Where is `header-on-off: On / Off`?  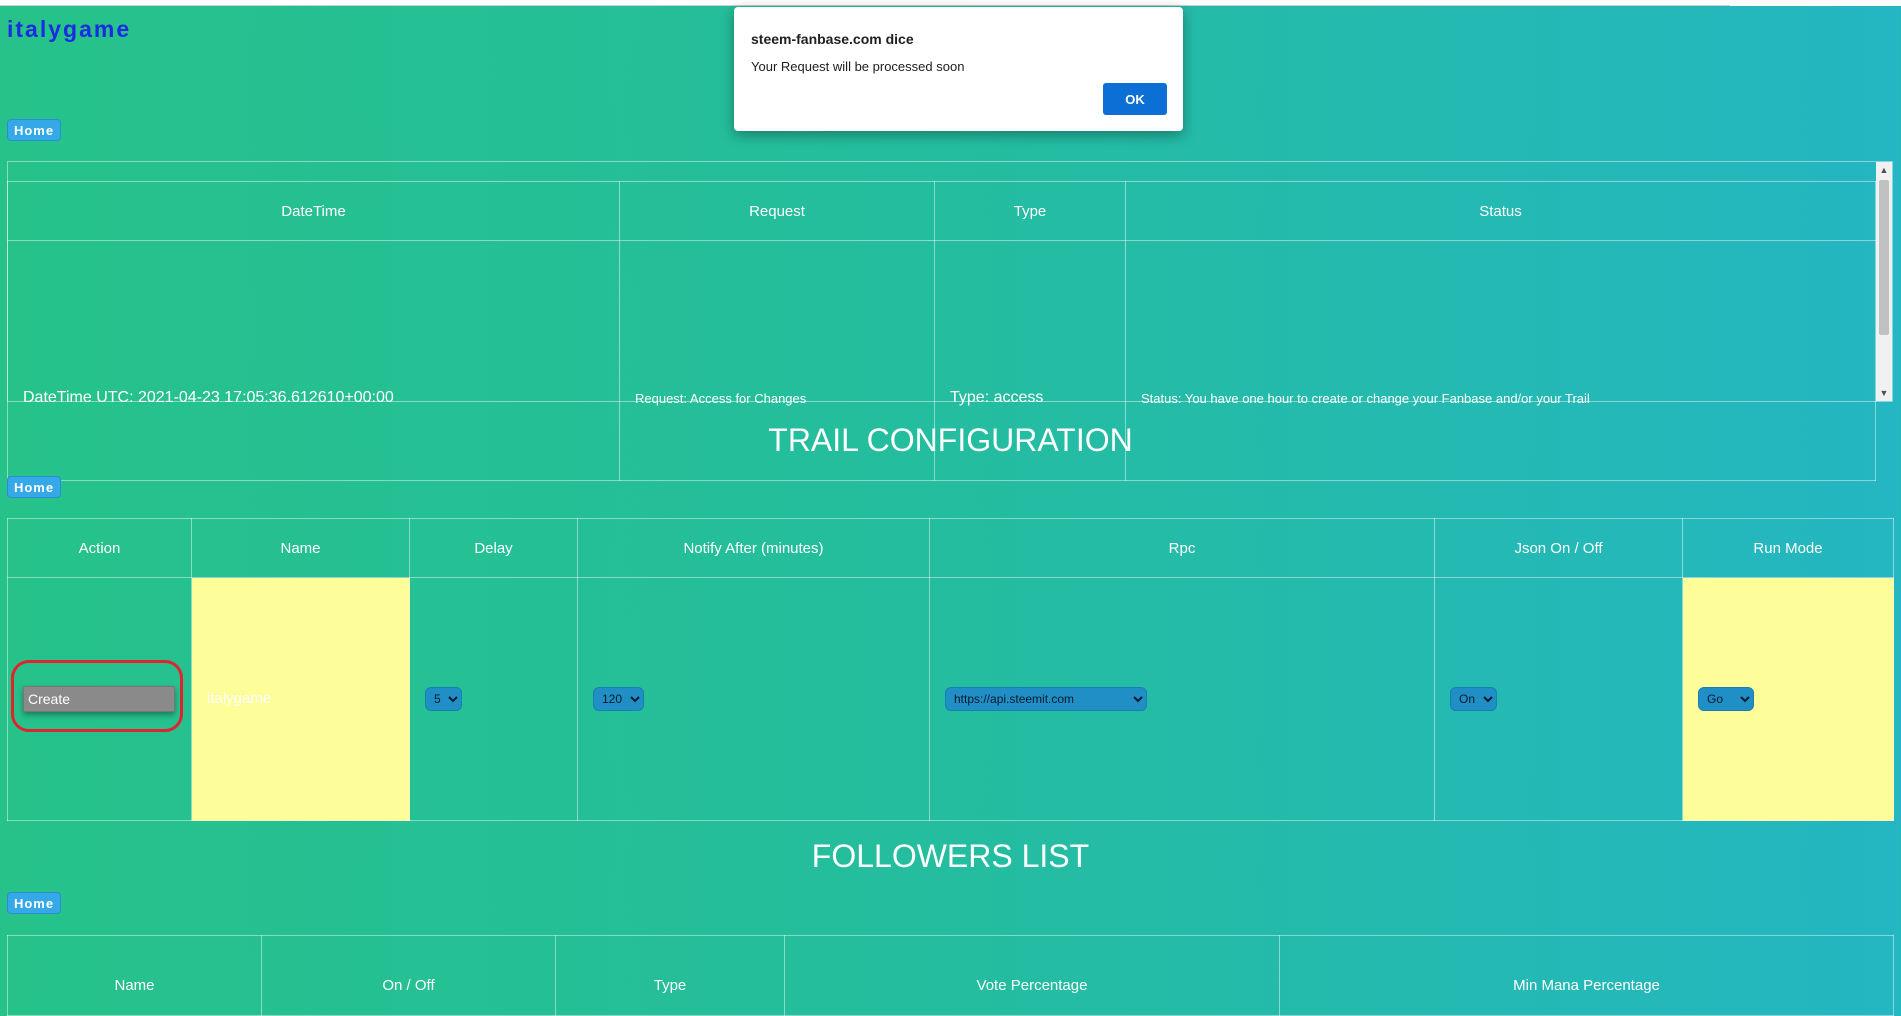 header-on-off: On / Off is located at coordinates (408, 975).